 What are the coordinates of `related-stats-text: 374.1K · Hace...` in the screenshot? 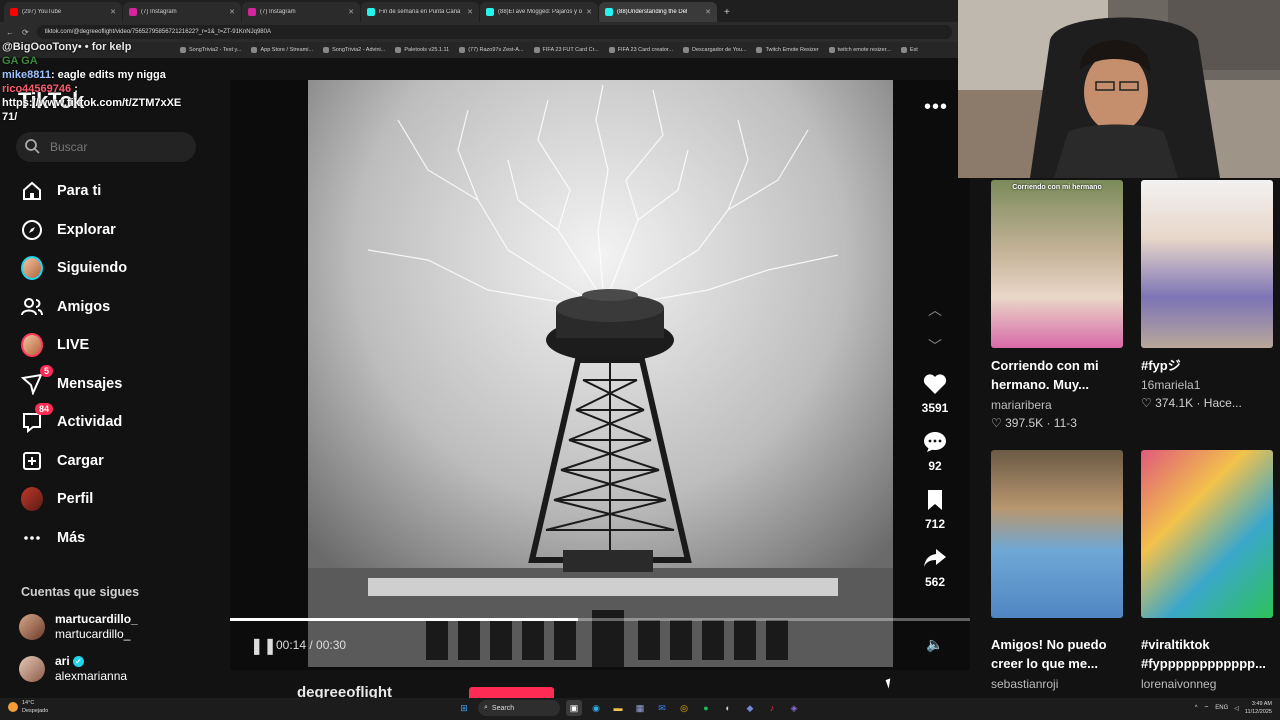 It's located at (1198, 403).